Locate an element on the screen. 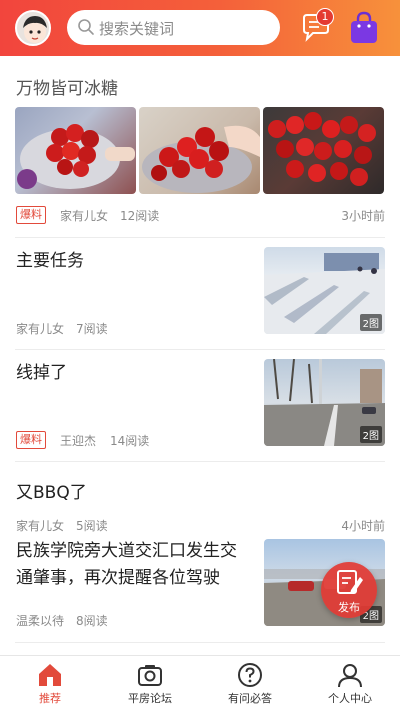 The width and height of the screenshot is (400, 711). post-time: 3小时前 is located at coordinates (363, 216).